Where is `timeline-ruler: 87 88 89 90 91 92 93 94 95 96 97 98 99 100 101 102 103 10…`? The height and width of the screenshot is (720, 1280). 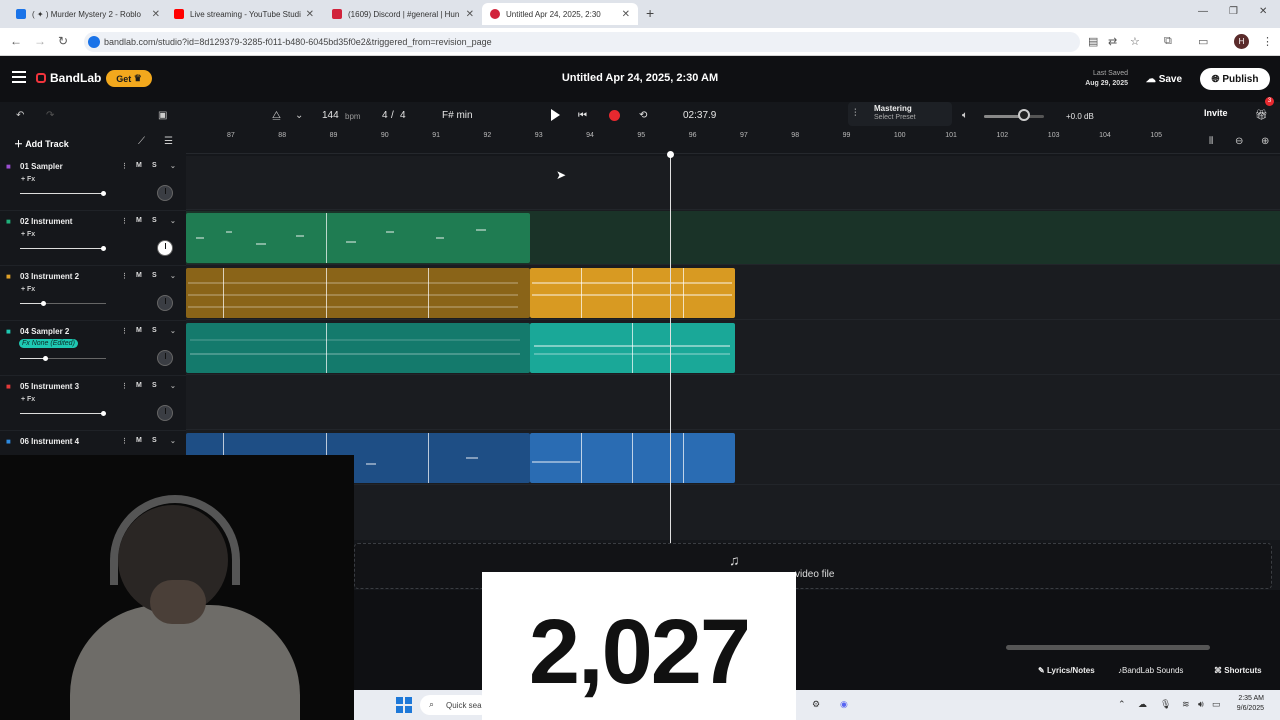 timeline-ruler: 87 88 89 90 91 92 93 94 95 96 97 98 99 100 101 102 103 10… is located at coordinates (733, 142).